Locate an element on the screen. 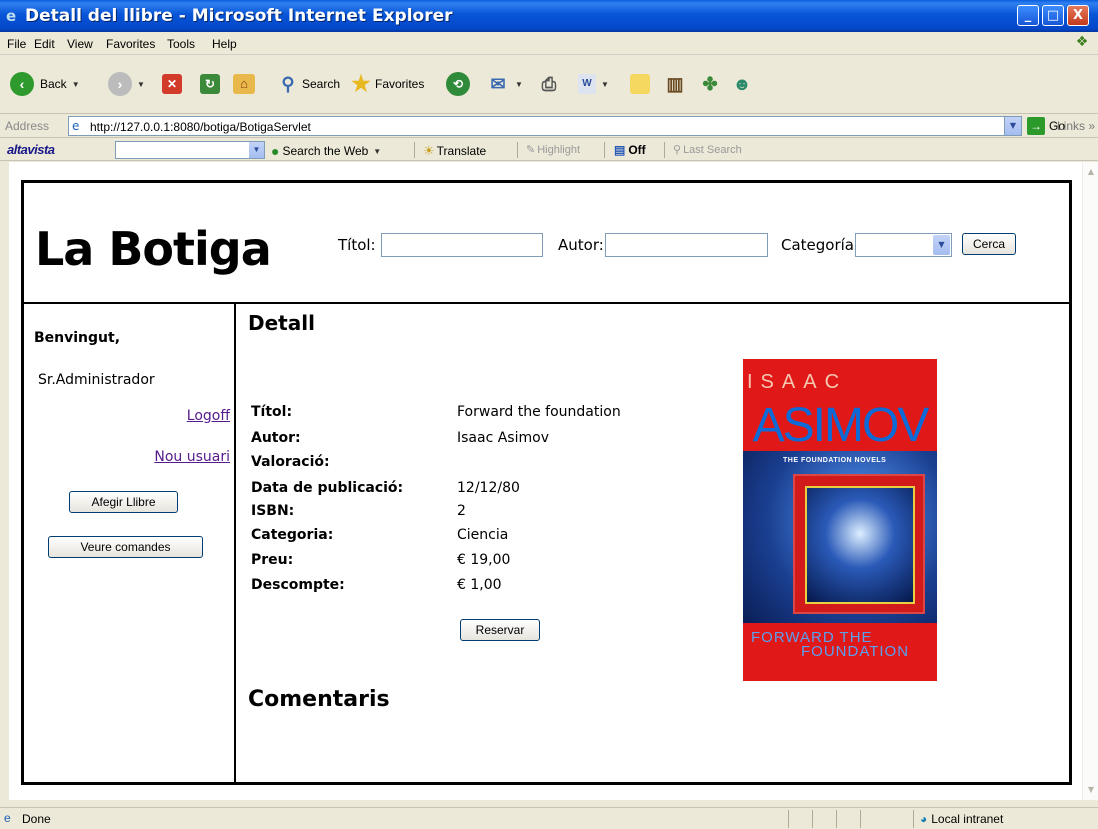  altavista-logo: altavista is located at coordinates (31, 149).